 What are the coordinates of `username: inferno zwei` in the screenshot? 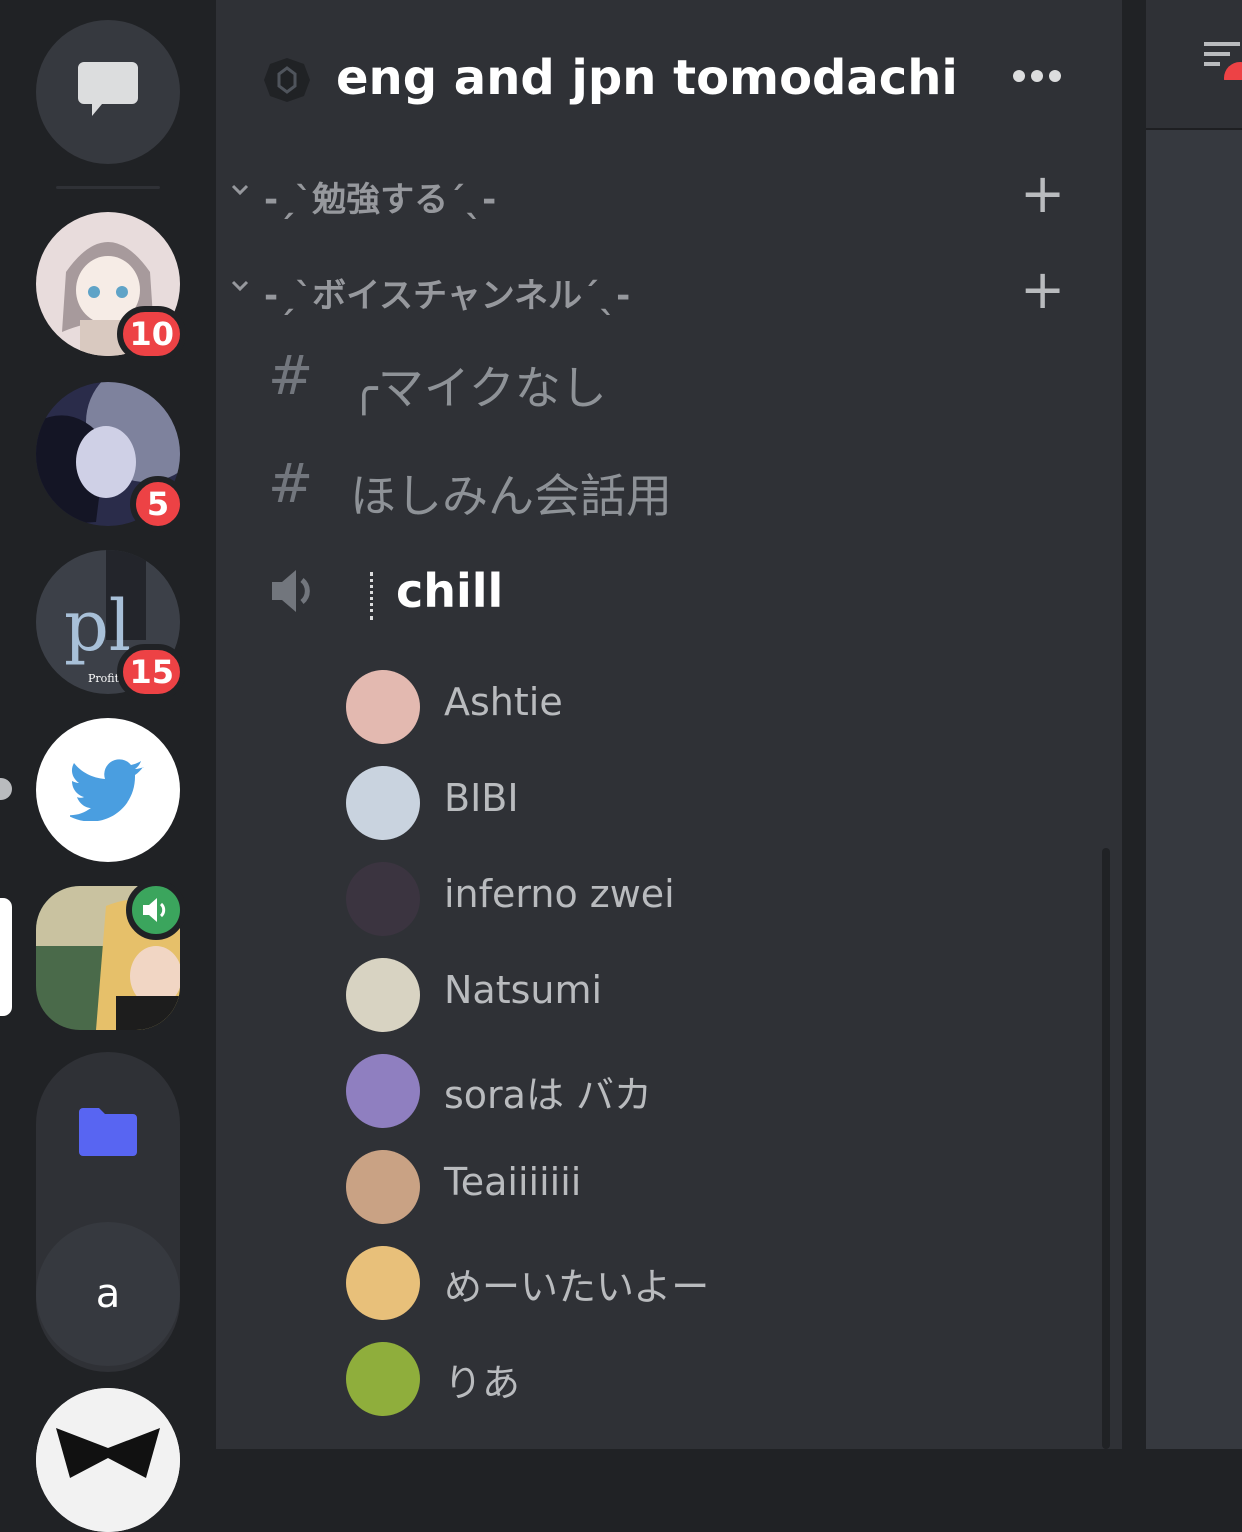 It's located at (559, 894).